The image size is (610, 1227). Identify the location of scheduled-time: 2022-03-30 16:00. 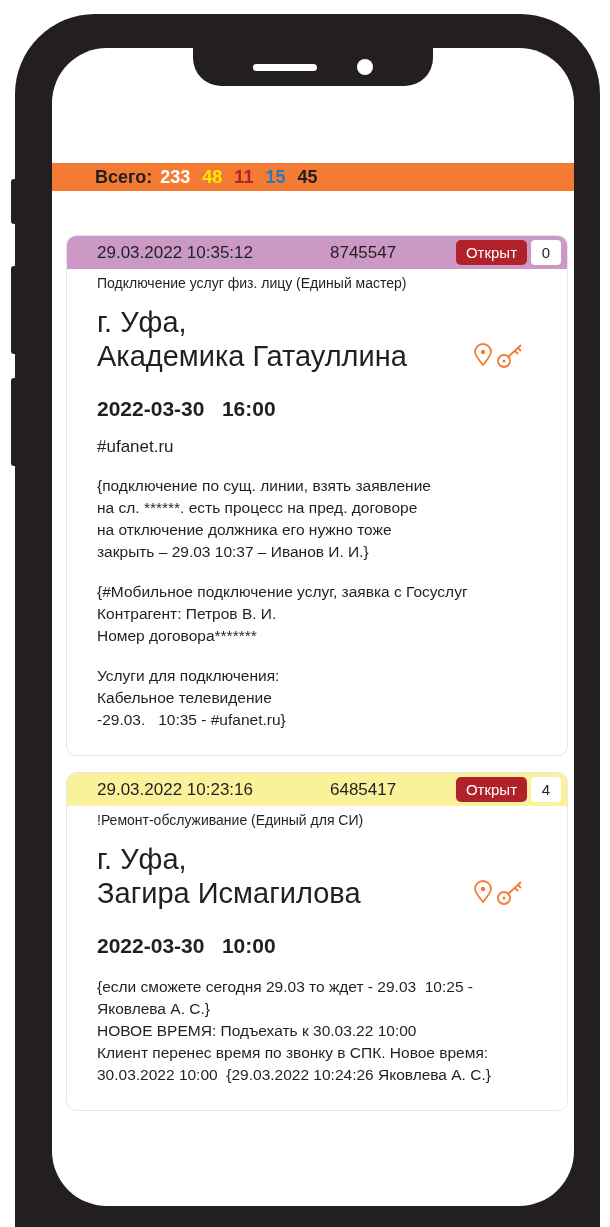
(187, 409).